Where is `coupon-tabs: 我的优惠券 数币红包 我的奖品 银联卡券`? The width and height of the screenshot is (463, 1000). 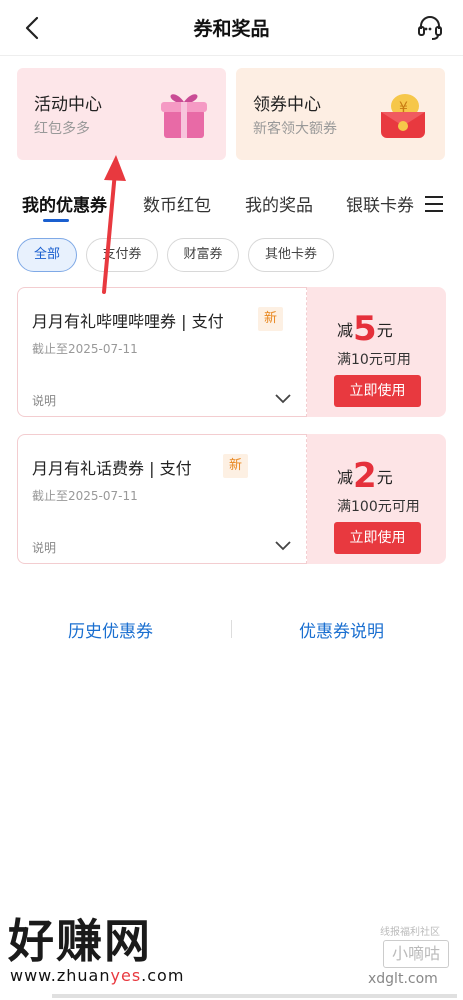 coupon-tabs: 我的优惠券 数币红包 我的奖品 银联卡券 is located at coordinates (231, 205).